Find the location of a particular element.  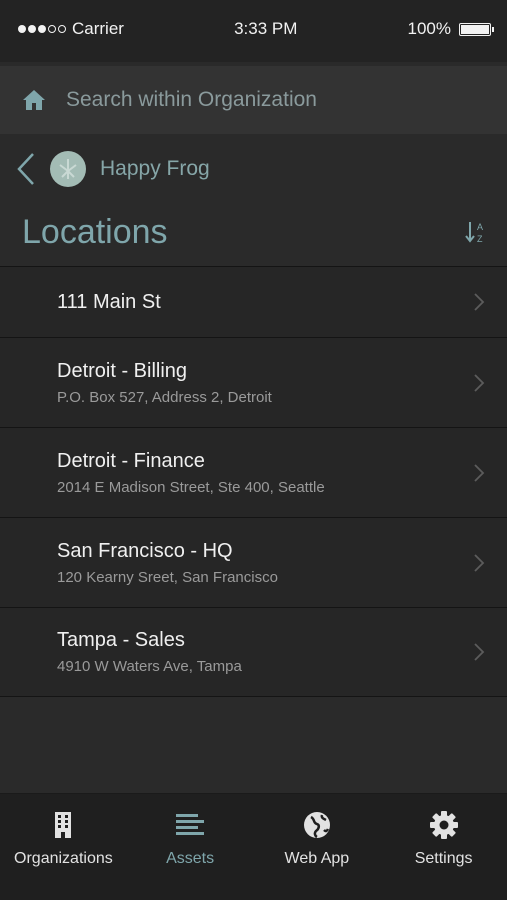

carrier-label: Carrier is located at coordinates (98, 28).